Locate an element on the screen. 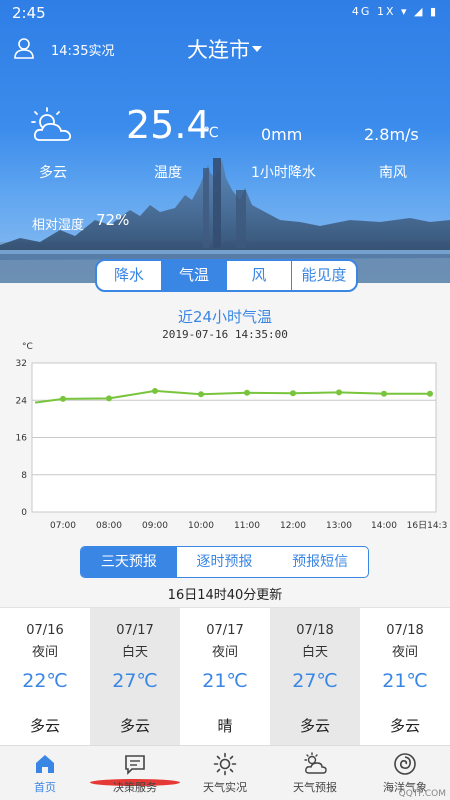 Image resolution: width=450 pixels, height=800 pixels. y-tick-label: 16 is located at coordinates (22, 439).